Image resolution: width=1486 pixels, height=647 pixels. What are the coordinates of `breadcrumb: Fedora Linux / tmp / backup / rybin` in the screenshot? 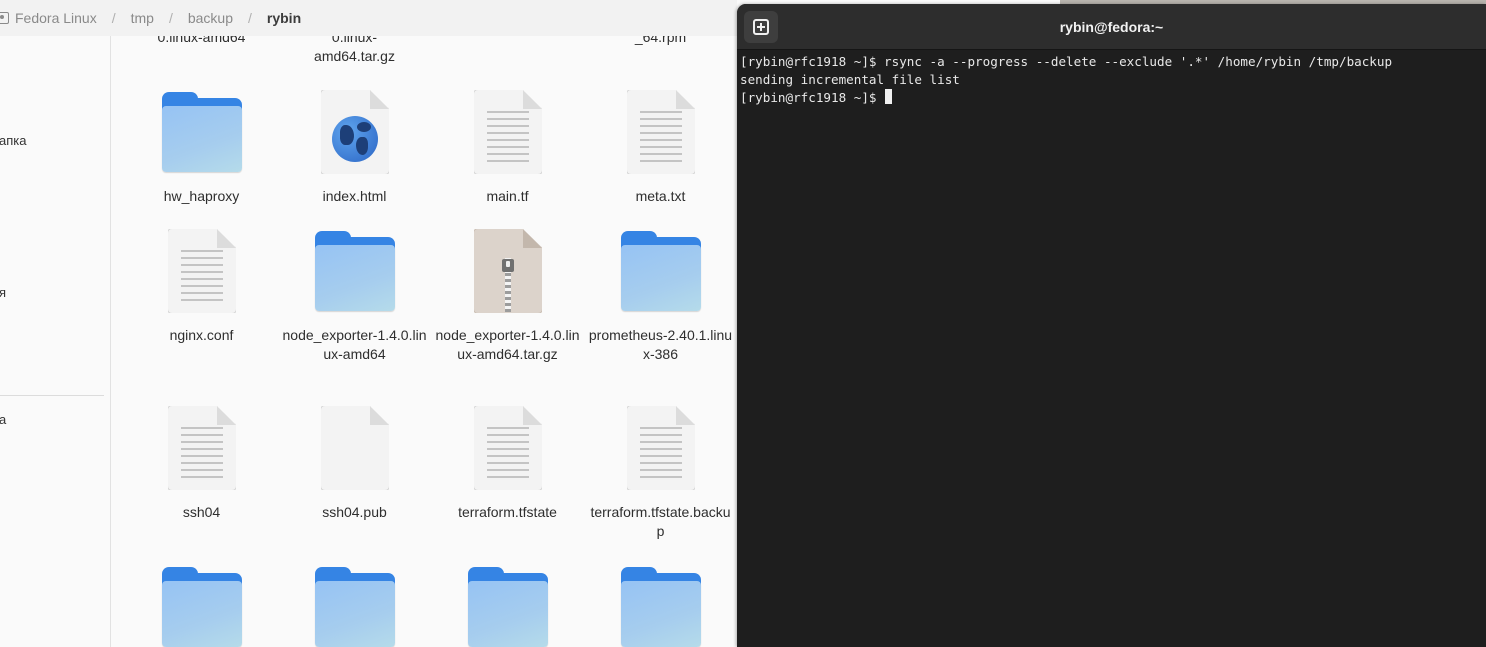 It's located at (150, 18).